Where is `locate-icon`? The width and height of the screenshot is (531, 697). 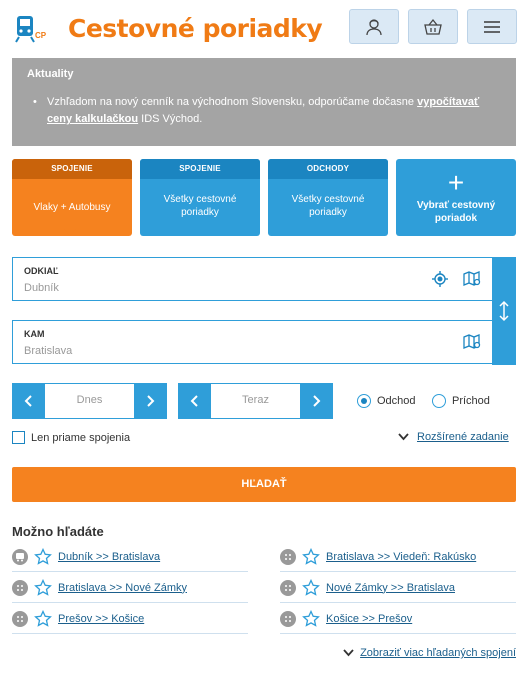 locate-icon is located at coordinates (440, 279).